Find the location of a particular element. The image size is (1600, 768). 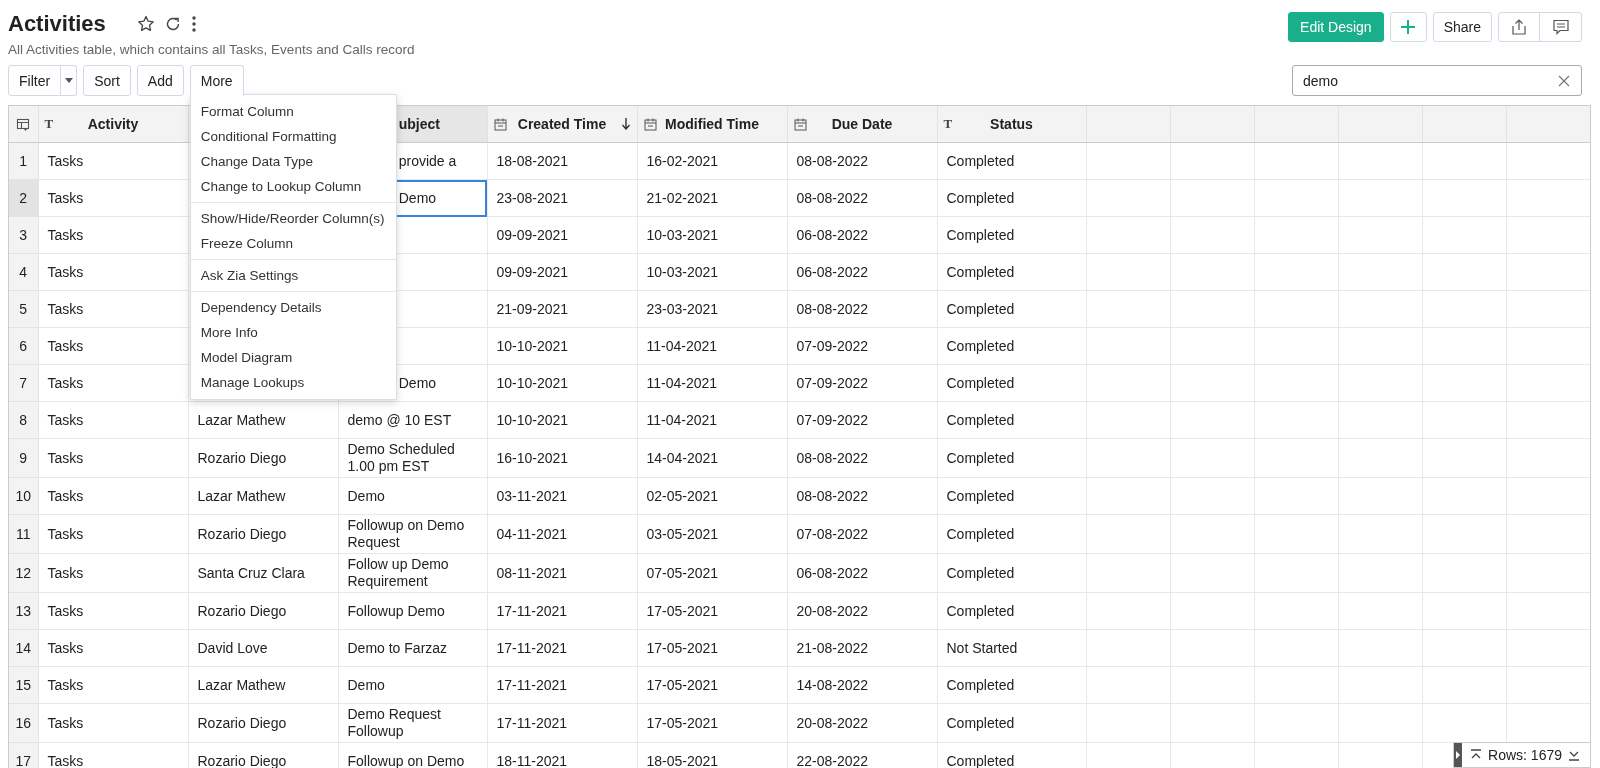

table-cell: Lazar Mathew is located at coordinates (241, 419).